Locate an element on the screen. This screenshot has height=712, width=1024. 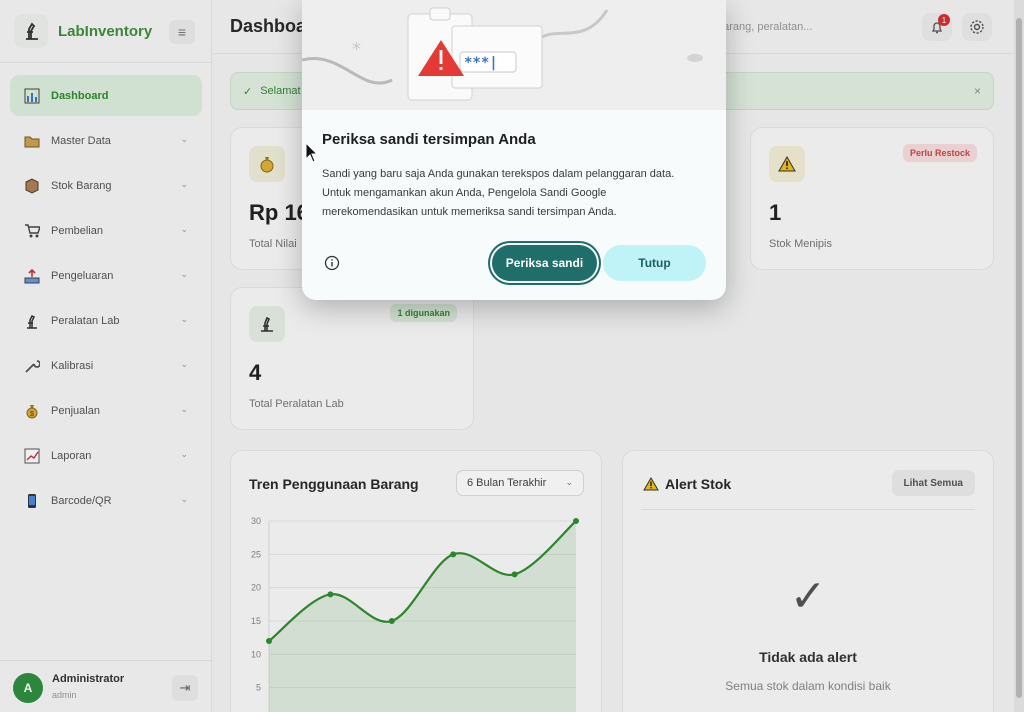
dialog-illustration: * ***| is located at coordinates (514, 55).